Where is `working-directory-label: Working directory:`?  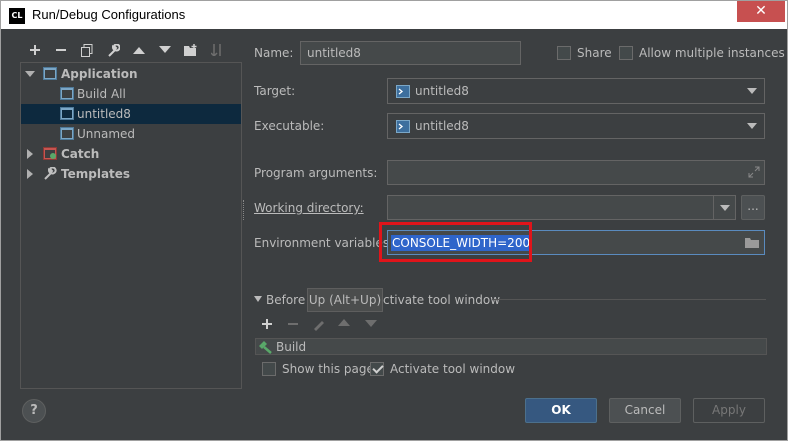 working-directory-label: Working directory: is located at coordinates (309, 208).